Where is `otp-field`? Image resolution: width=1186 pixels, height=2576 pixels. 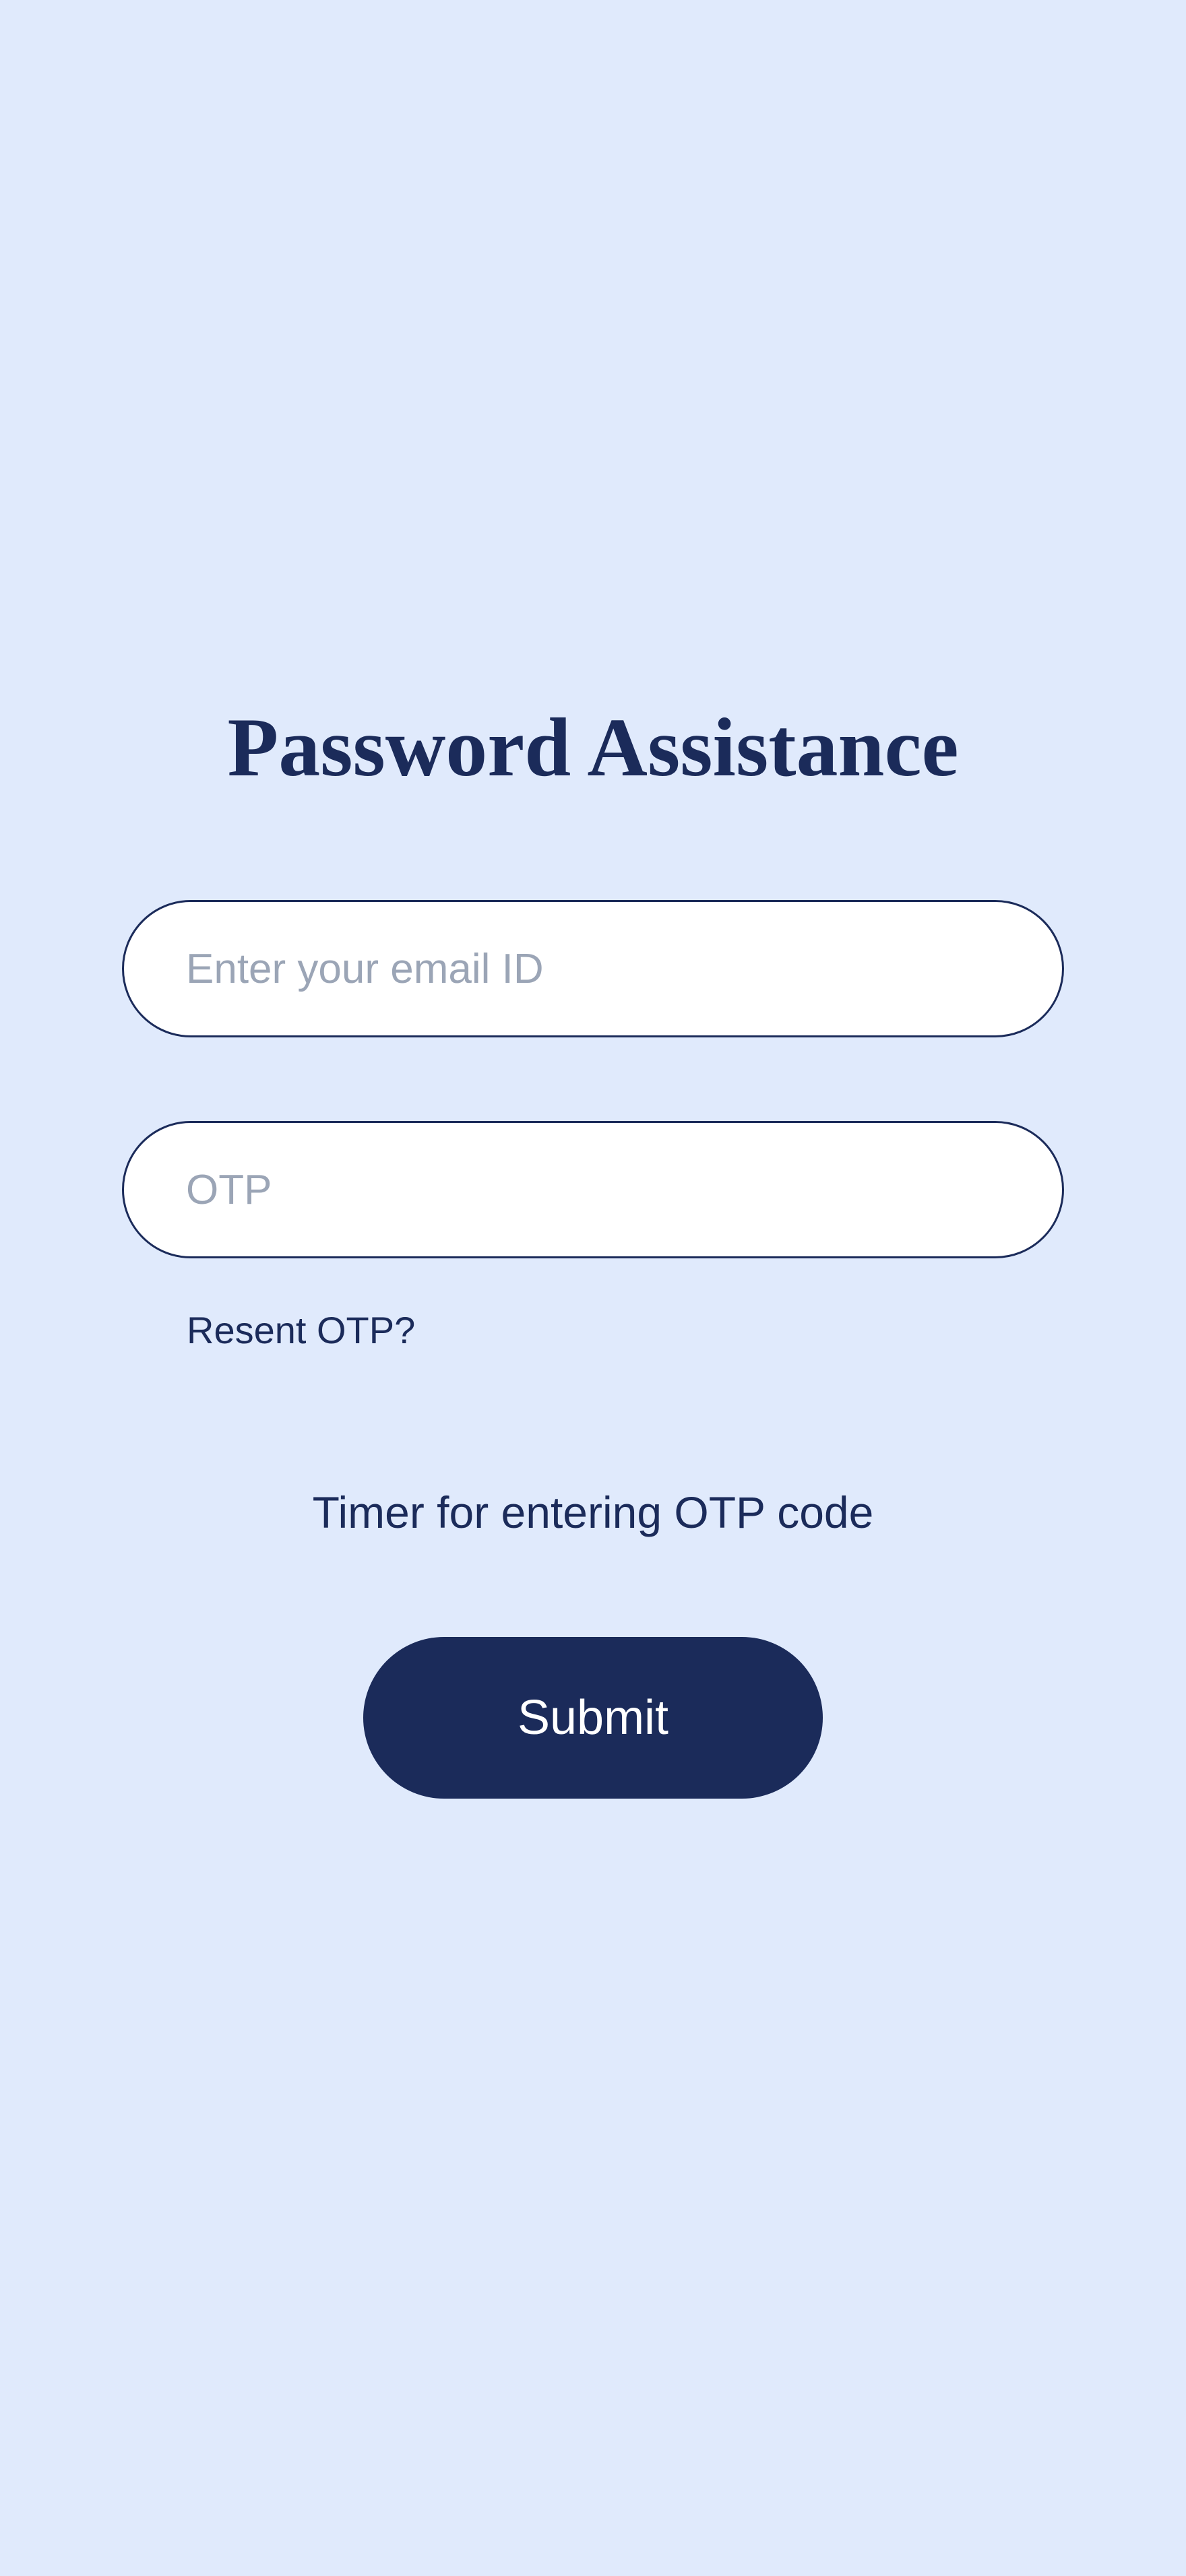 otp-field is located at coordinates (593, 1189).